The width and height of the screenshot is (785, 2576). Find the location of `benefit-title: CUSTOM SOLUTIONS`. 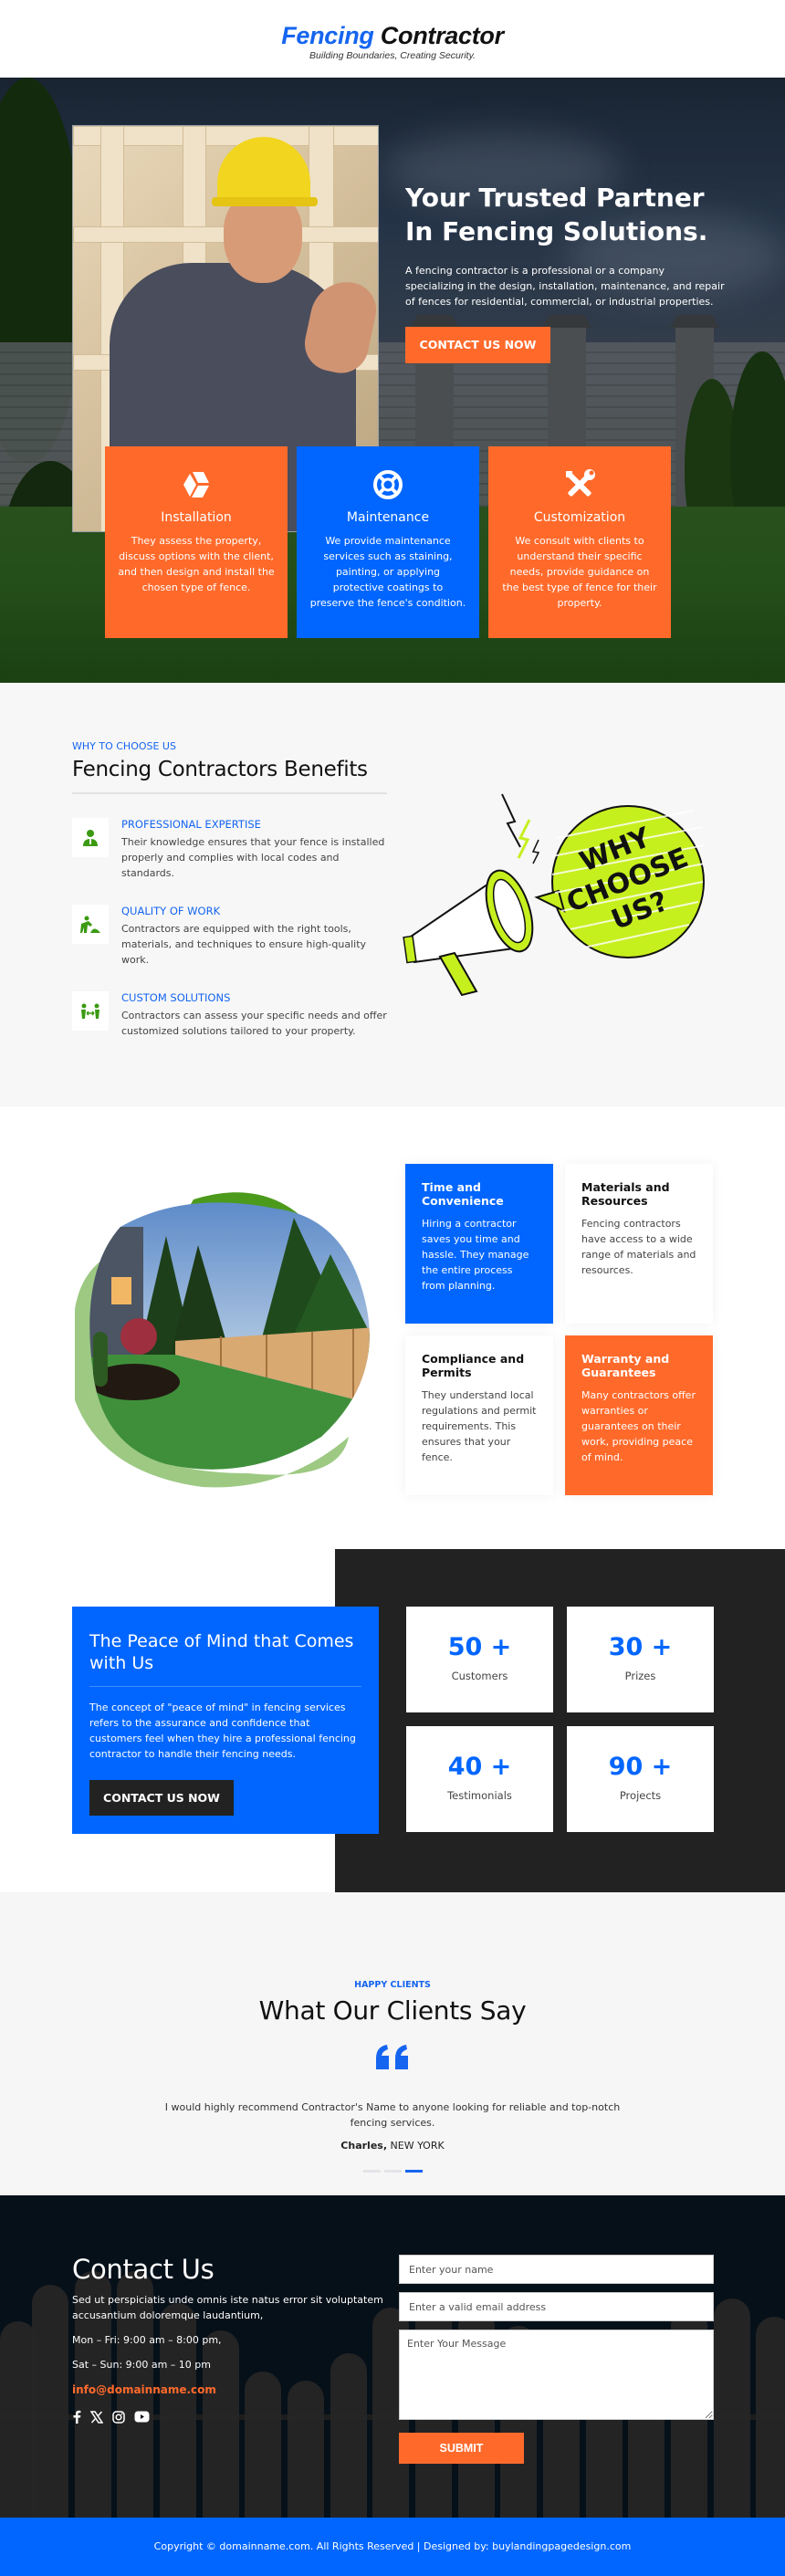

benefit-title: CUSTOM SOLUTIONS is located at coordinates (176, 997).